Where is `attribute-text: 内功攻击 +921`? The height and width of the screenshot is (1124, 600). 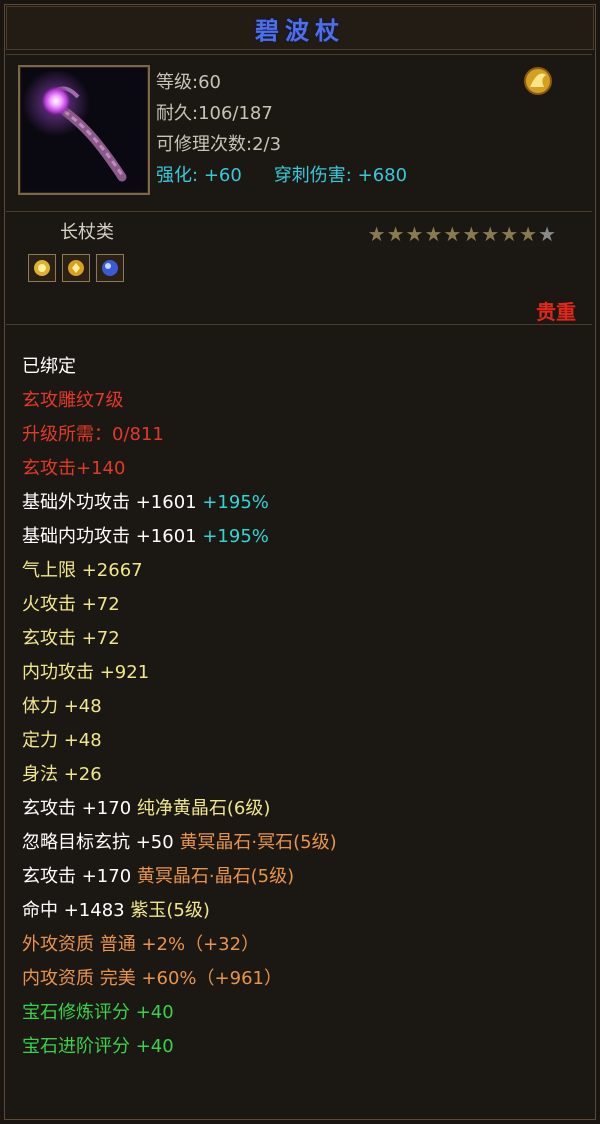
attribute-text: 内功攻击 +921 is located at coordinates (86, 672).